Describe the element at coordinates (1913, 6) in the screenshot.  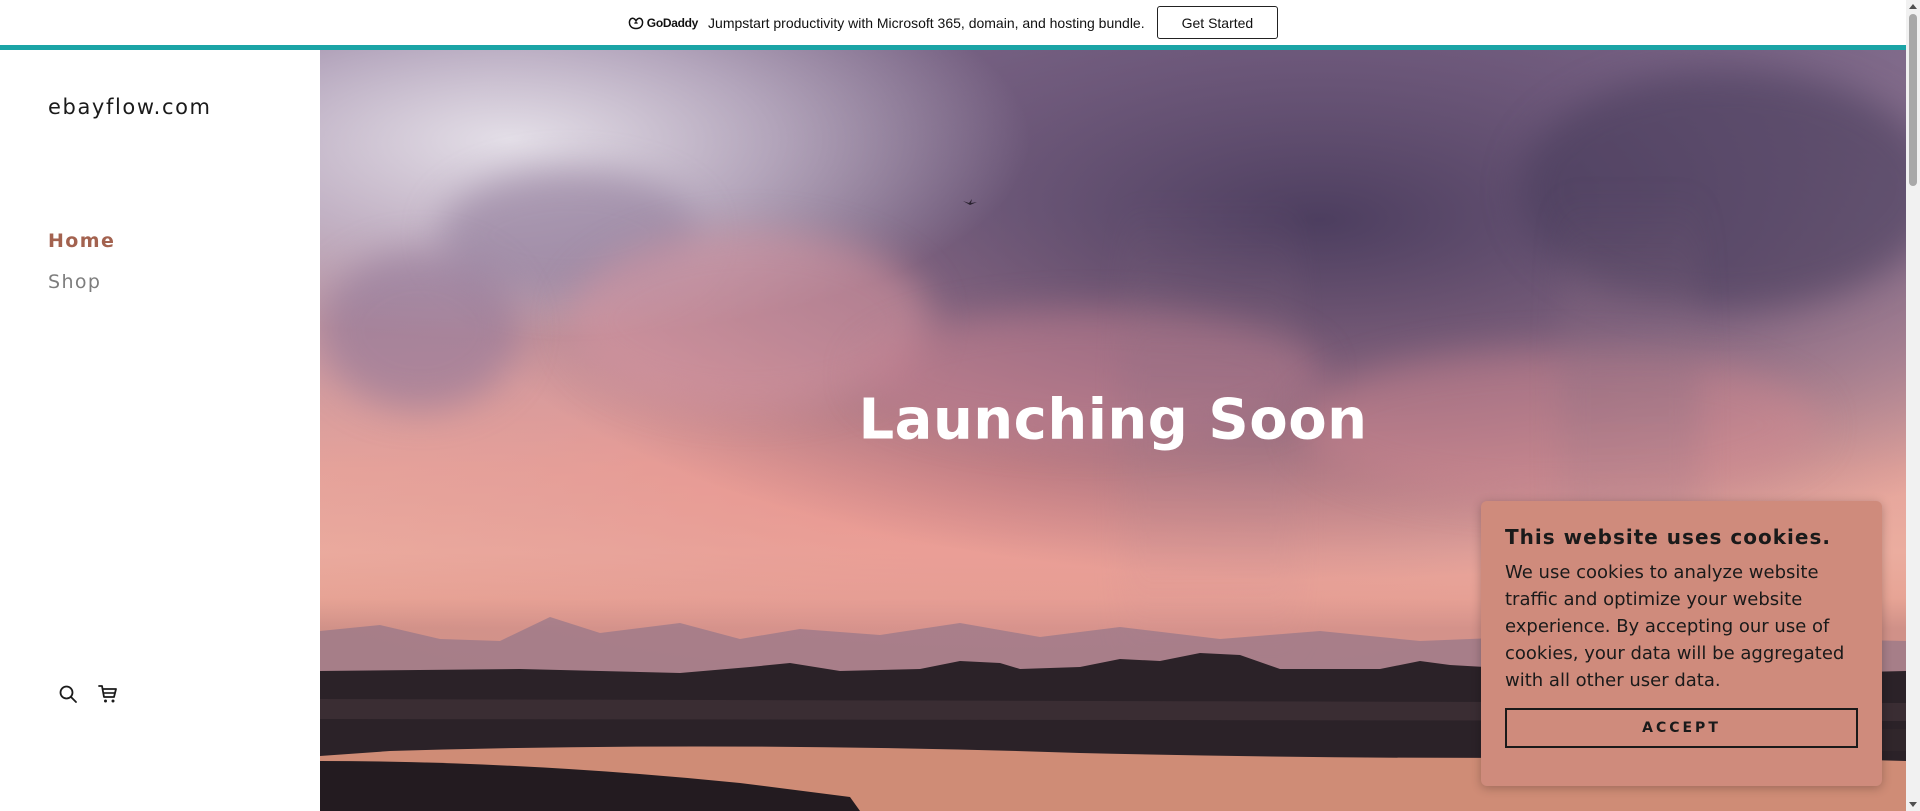
I see `scroll-up-arrow-icon` at that location.